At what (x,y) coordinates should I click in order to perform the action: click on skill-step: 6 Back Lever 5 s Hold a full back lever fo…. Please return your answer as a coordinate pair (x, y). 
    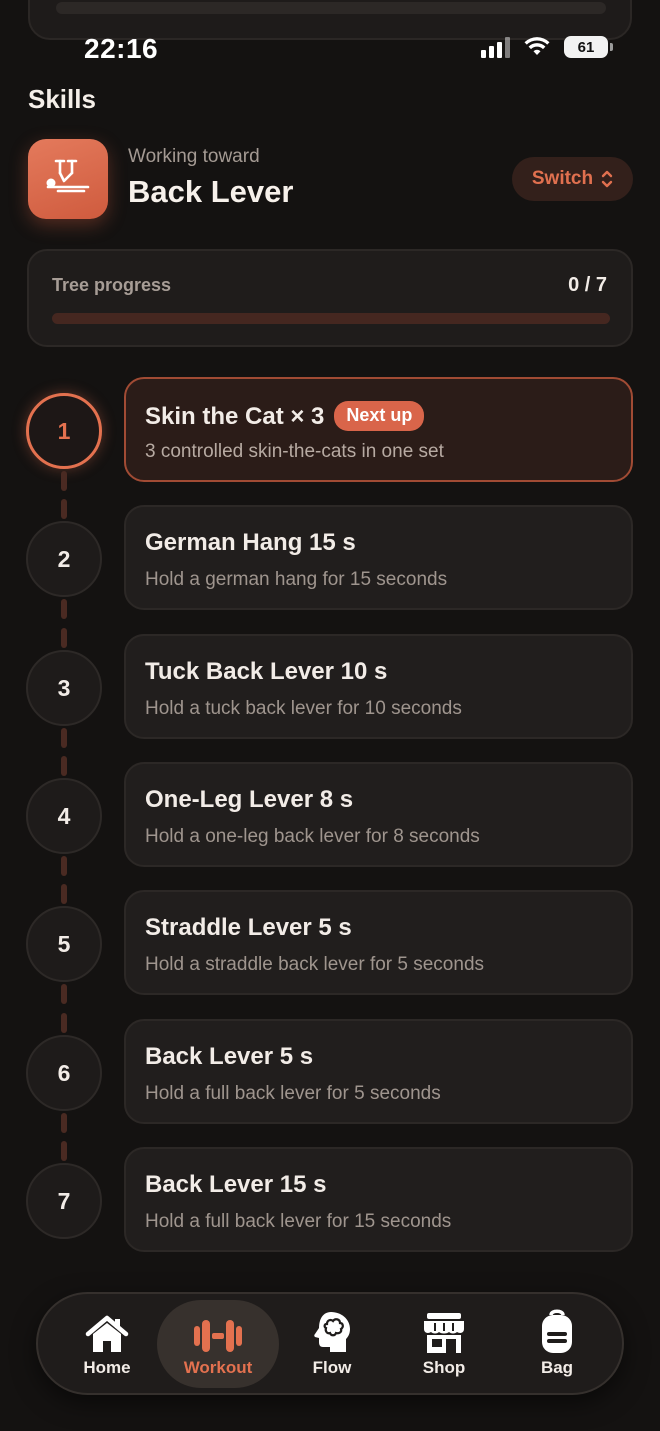
    Looking at the image, I should click on (330, 1083).